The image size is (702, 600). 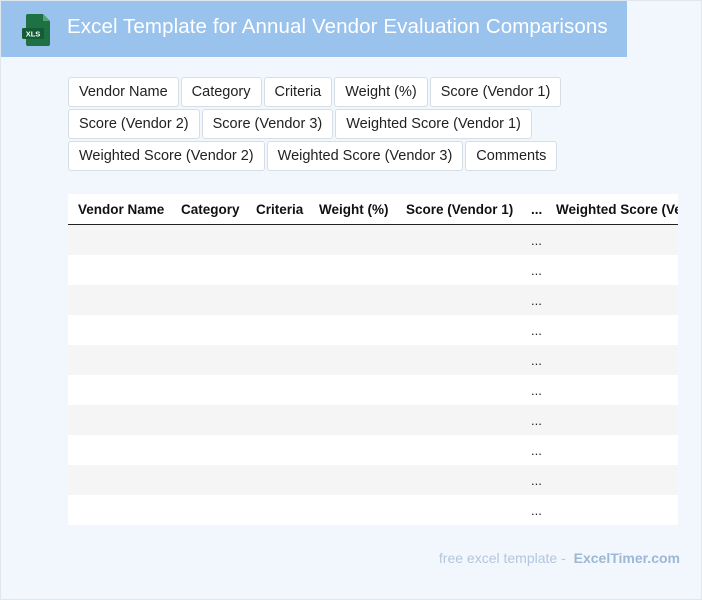 I want to click on column-header: Score (Vendor 1), so click(x=458, y=209).